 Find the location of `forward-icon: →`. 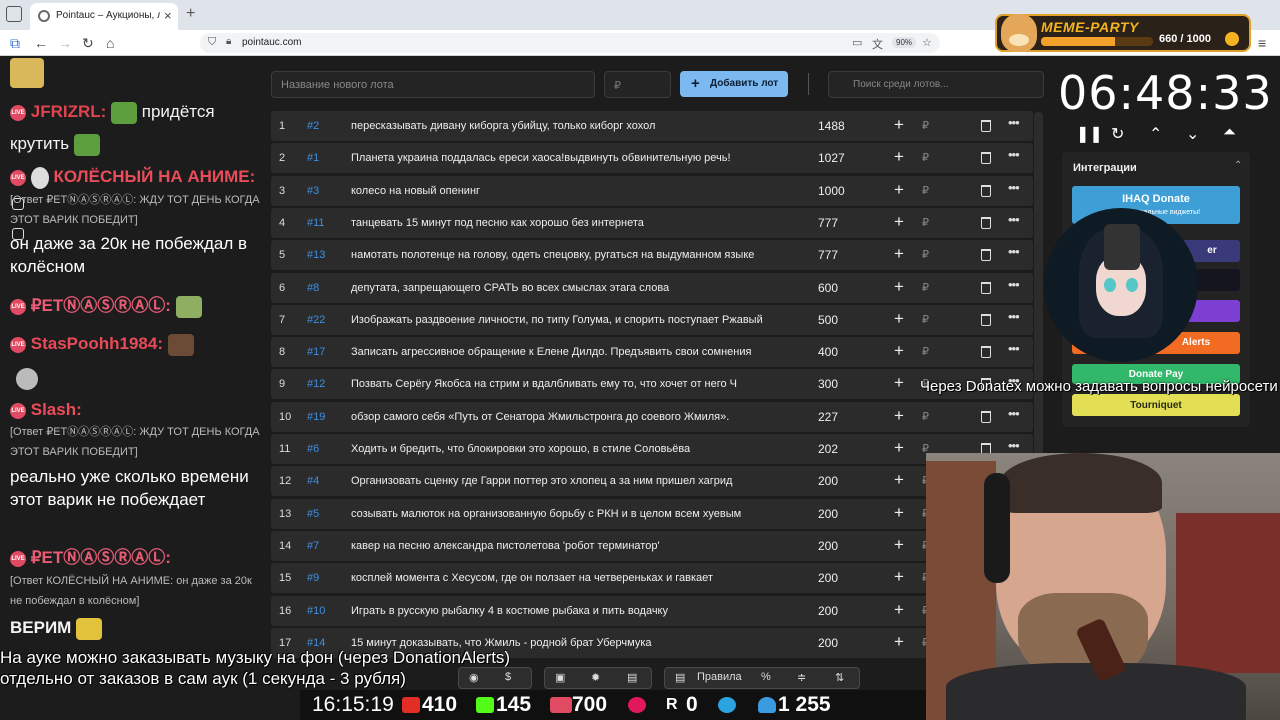

forward-icon: → is located at coordinates (65, 43).